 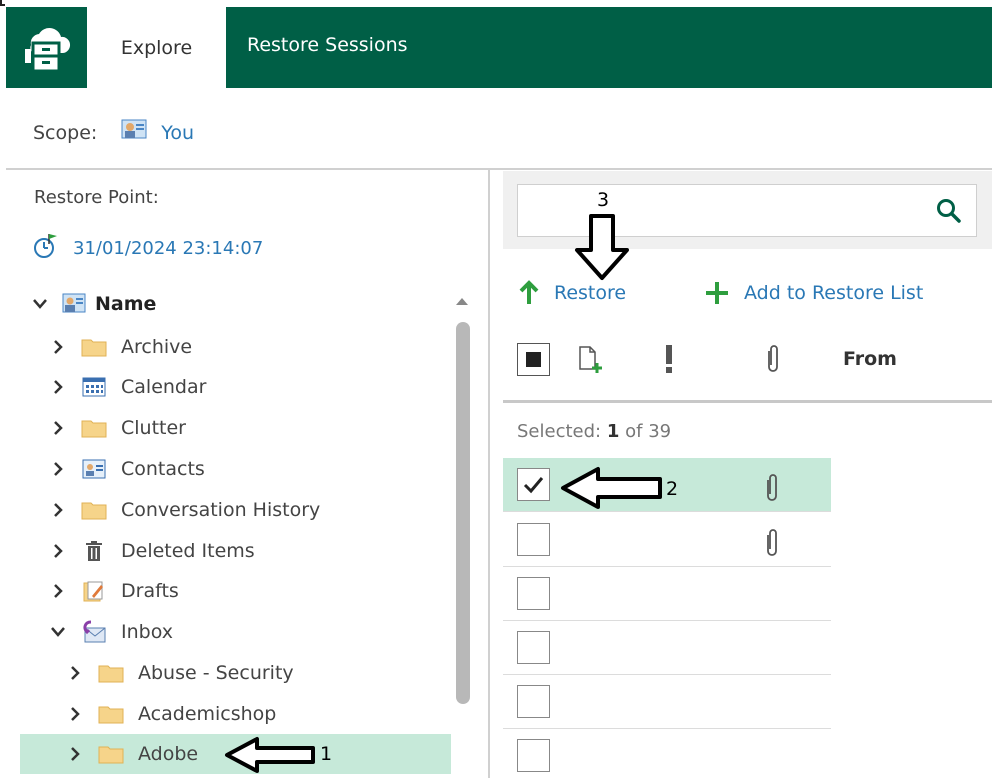 What do you see at coordinates (870, 359) in the screenshot?
I see `column-from: From` at bounding box center [870, 359].